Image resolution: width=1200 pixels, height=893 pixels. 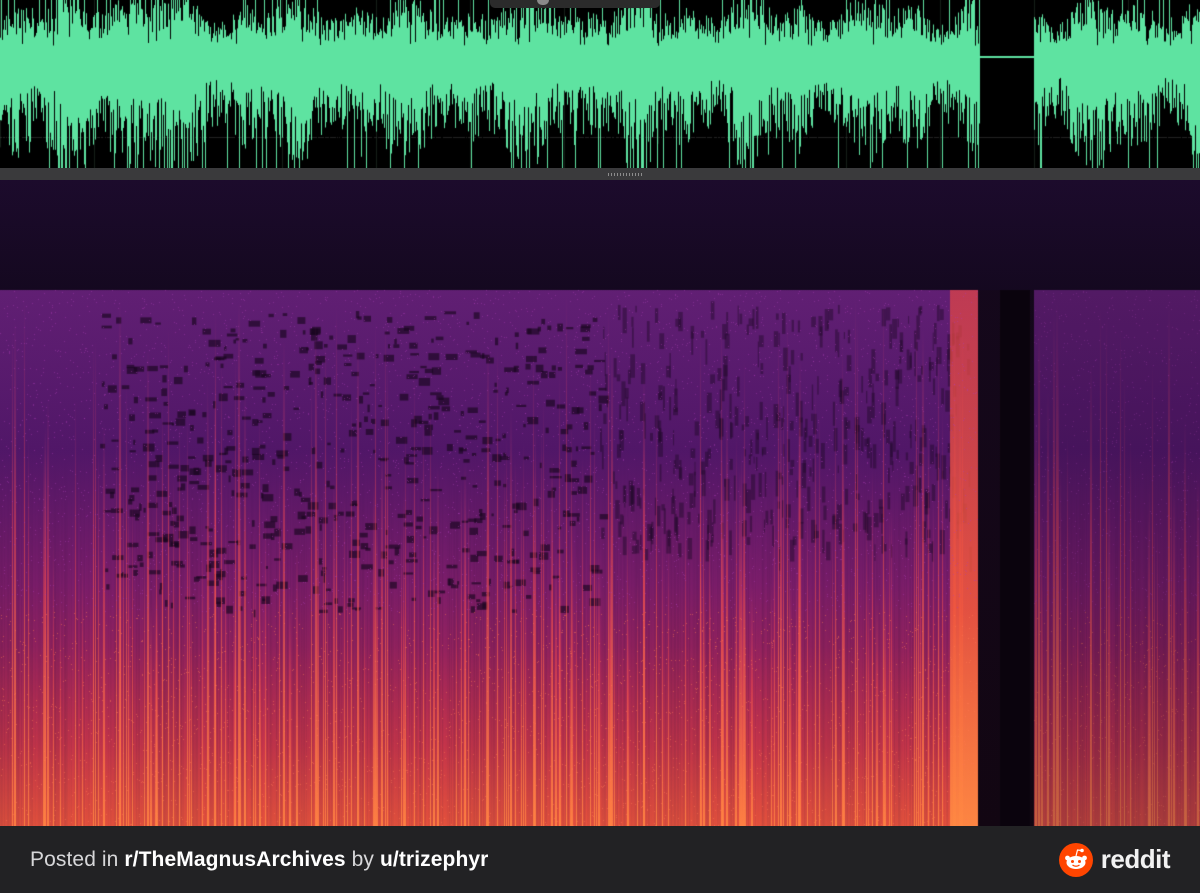 I want to click on scroll-handle, so click(x=575, y=4).